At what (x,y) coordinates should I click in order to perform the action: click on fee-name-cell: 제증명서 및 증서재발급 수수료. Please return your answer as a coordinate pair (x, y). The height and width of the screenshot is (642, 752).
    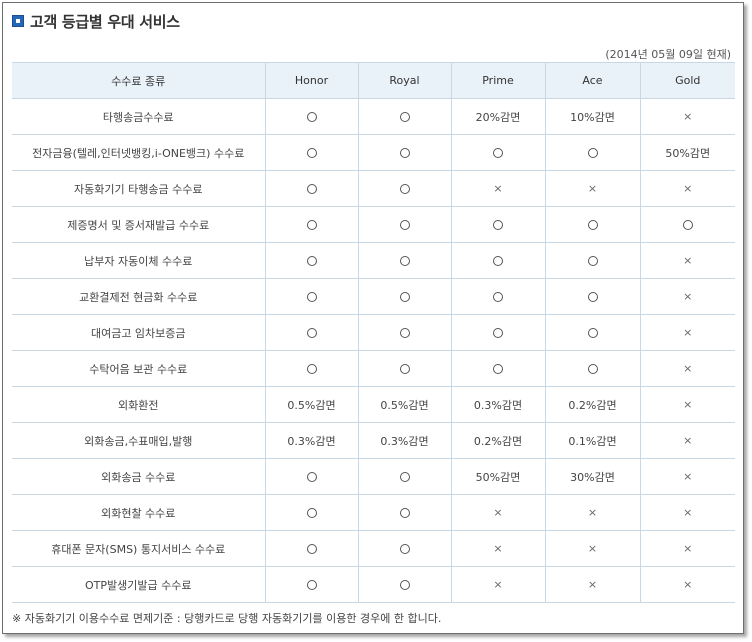
    Looking at the image, I should click on (139, 224).